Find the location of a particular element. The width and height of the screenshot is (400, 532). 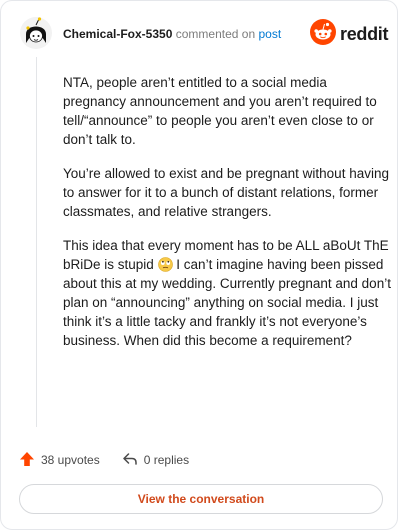

comment-header: Chemical-Fox-5350 commented on post is located at coordinates (172, 34).